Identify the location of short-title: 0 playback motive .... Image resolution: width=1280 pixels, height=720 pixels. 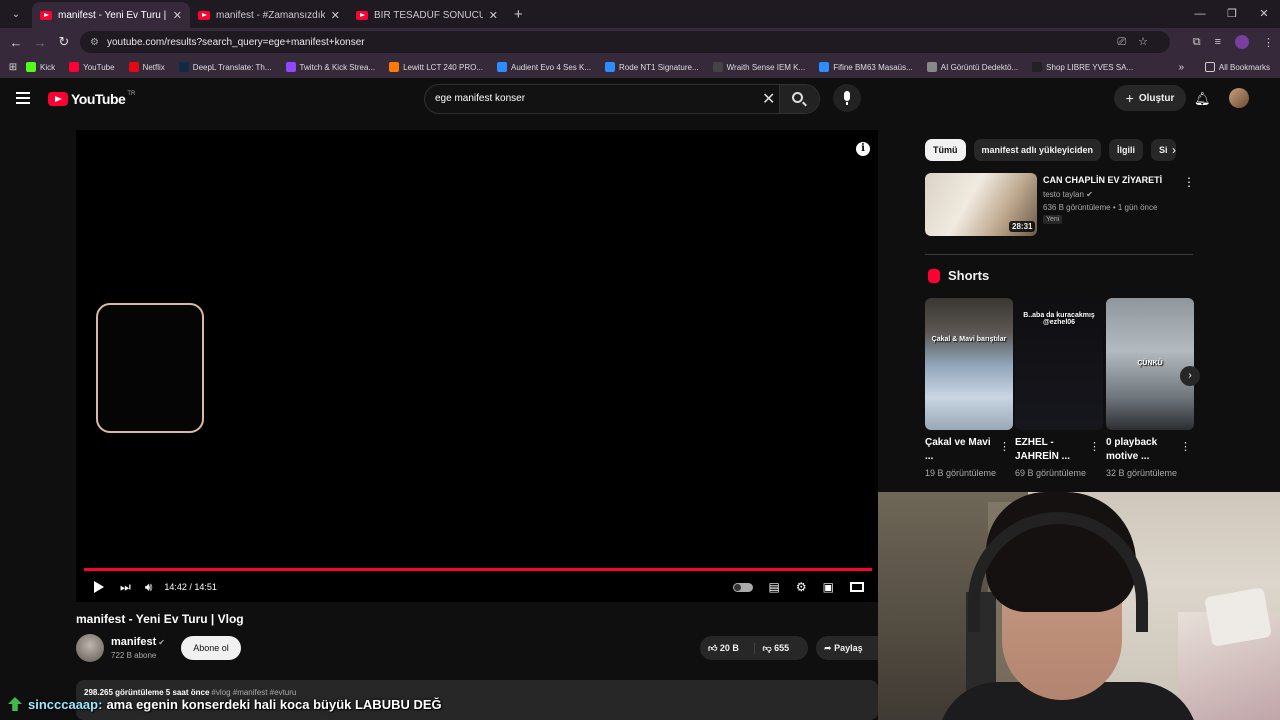
(1142, 450).